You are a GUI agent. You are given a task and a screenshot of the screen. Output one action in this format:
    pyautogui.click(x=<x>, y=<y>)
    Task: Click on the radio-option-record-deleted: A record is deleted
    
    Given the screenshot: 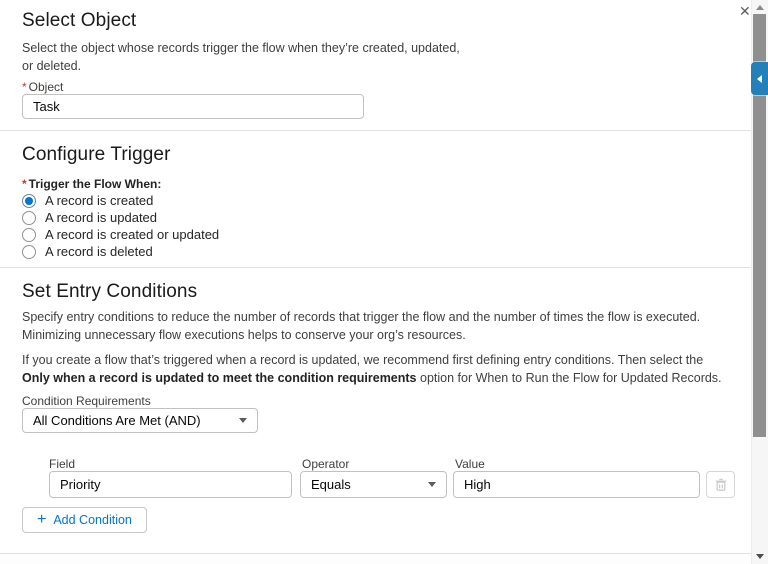 What is the action you would take?
    pyautogui.click(x=120, y=251)
    